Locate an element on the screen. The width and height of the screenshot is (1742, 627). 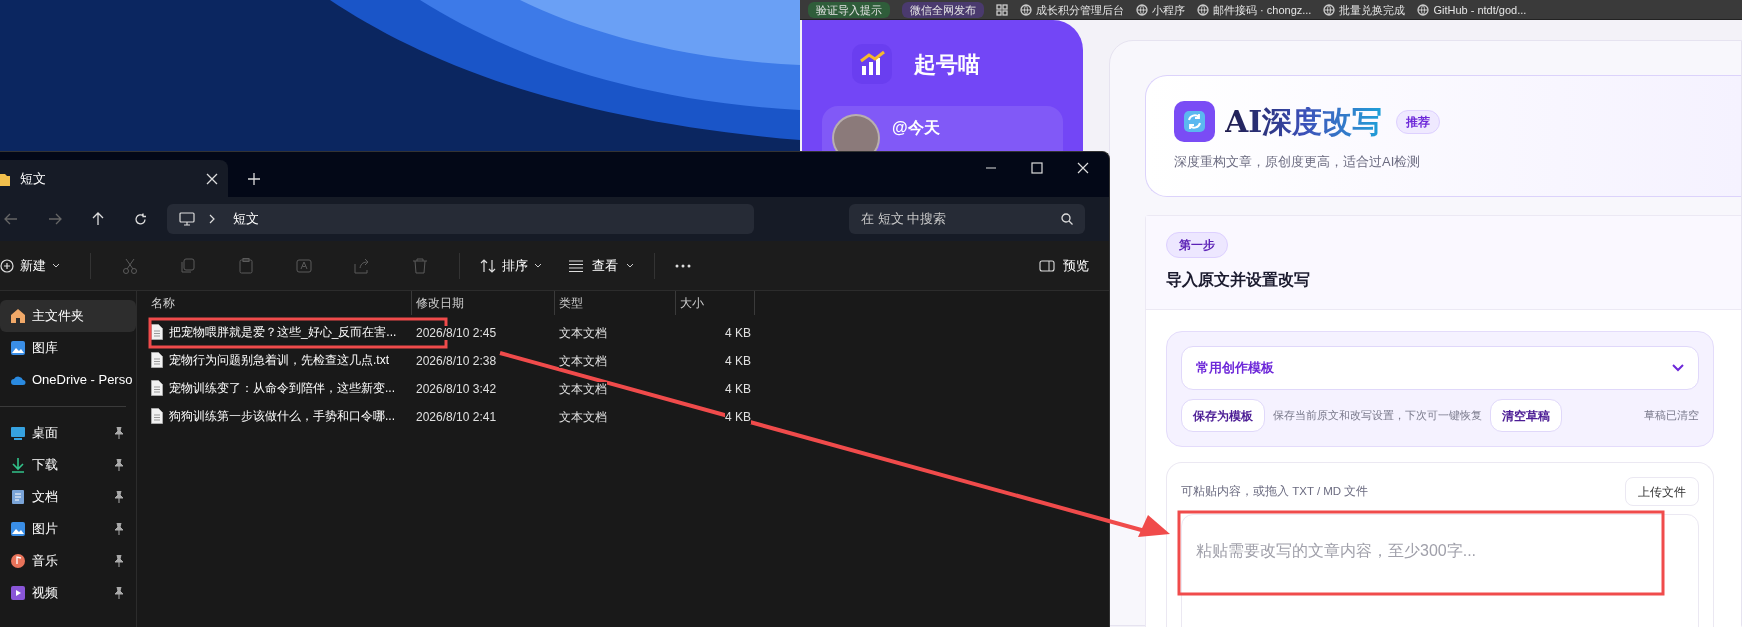
upload-button: 上传文件 is located at coordinates (1662, 491).